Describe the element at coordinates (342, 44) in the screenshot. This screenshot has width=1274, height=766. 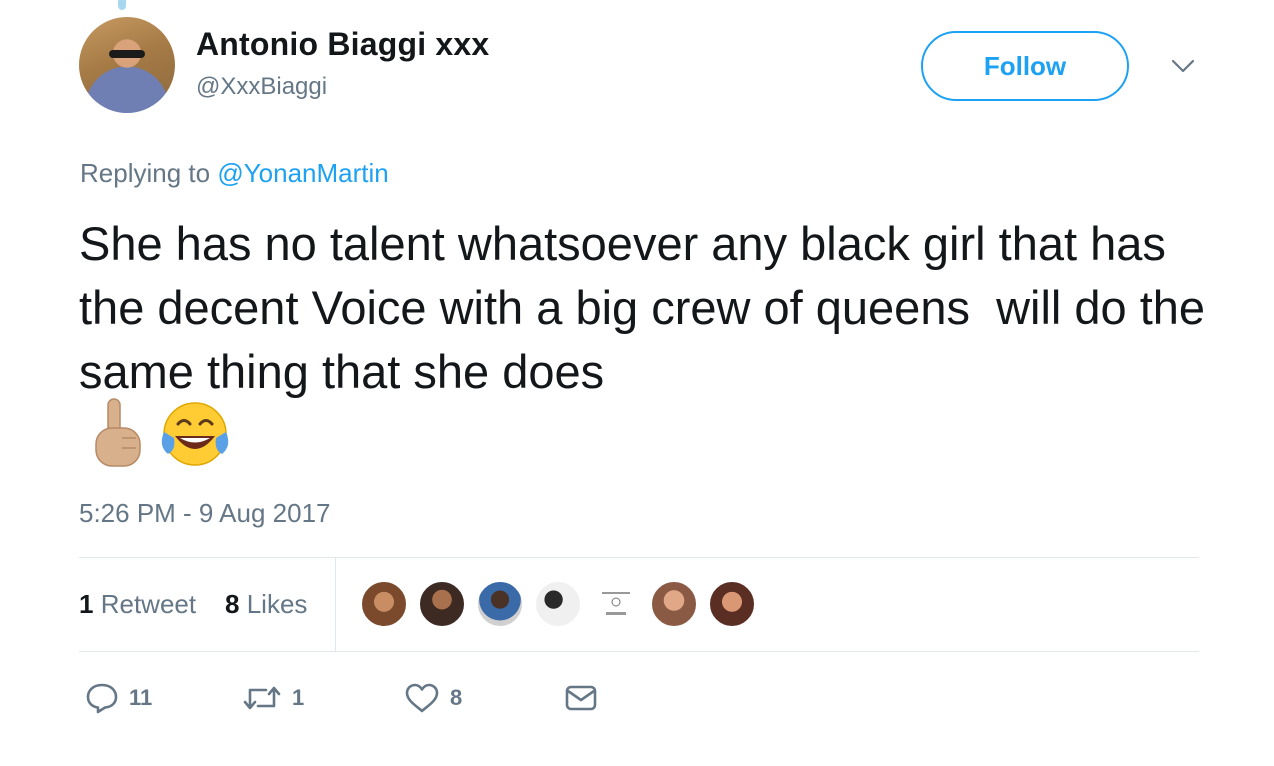
I see `author-name: Antonio Biaggi xxx` at that location.